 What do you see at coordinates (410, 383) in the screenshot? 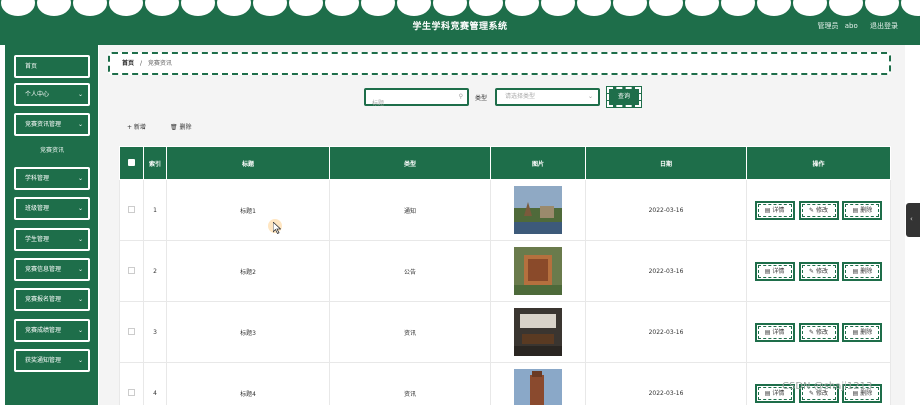
I see `type-cell: 资讯` at bounding box center [410, 383].